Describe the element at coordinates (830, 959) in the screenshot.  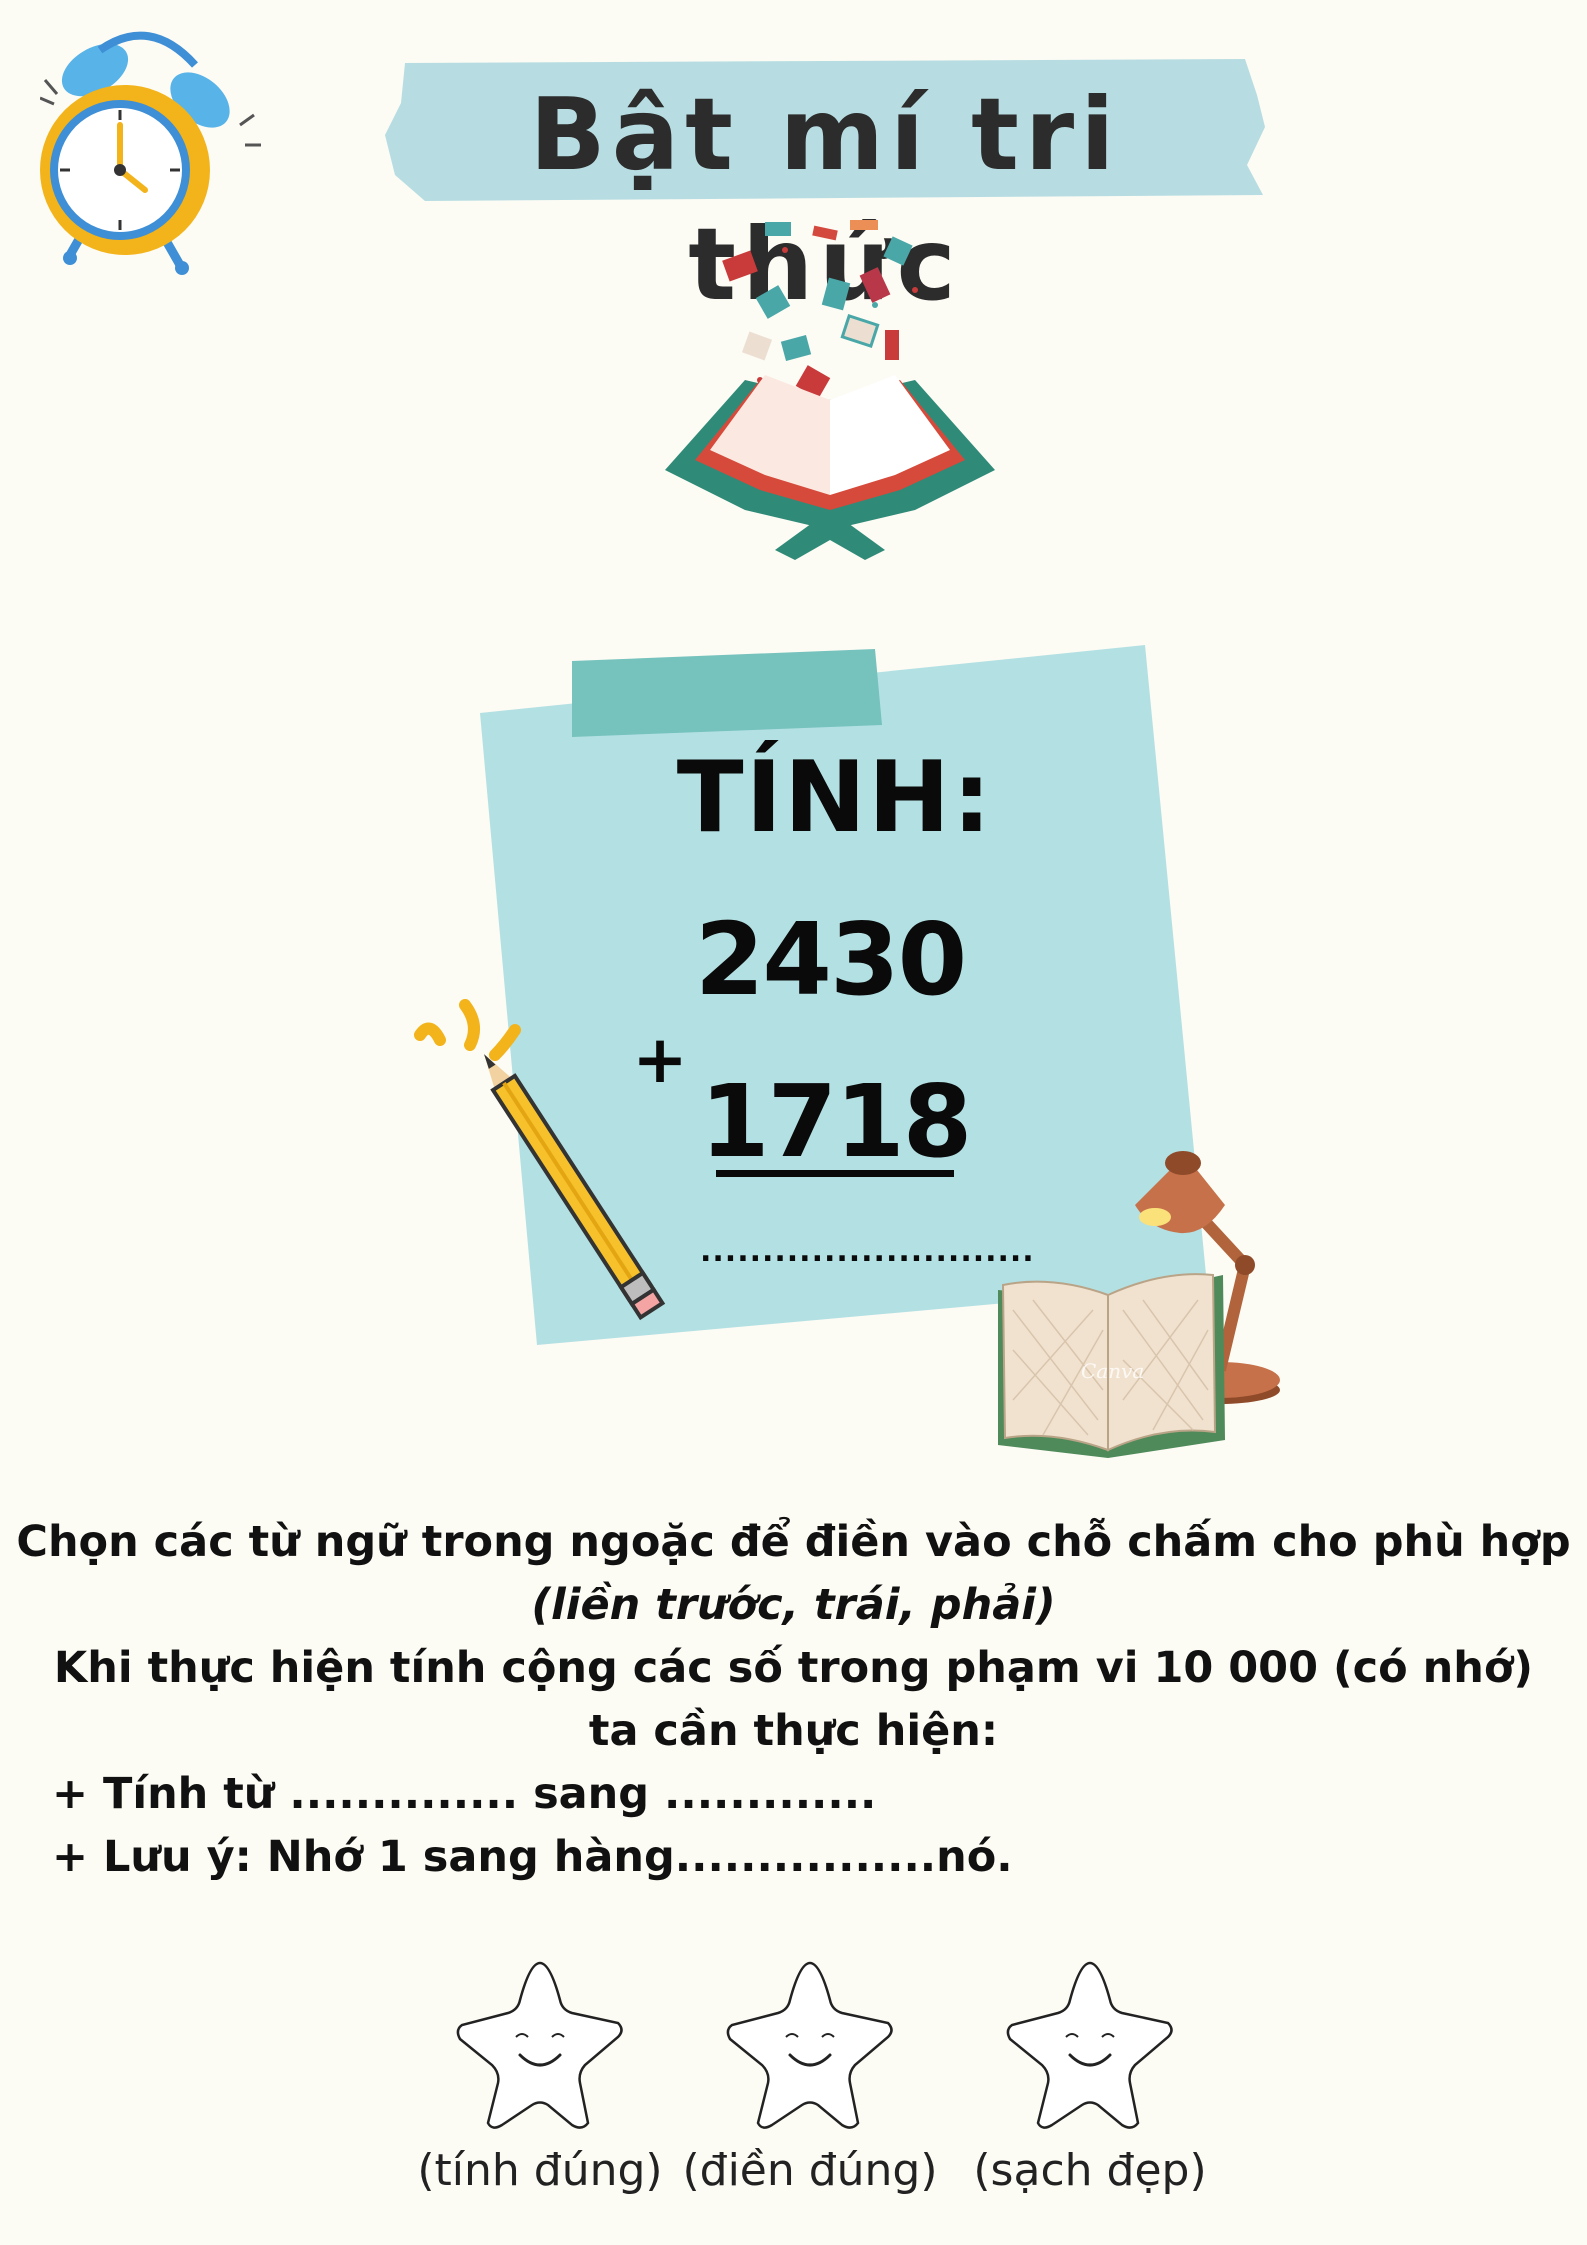
I see `number-1: 2430` at that location.